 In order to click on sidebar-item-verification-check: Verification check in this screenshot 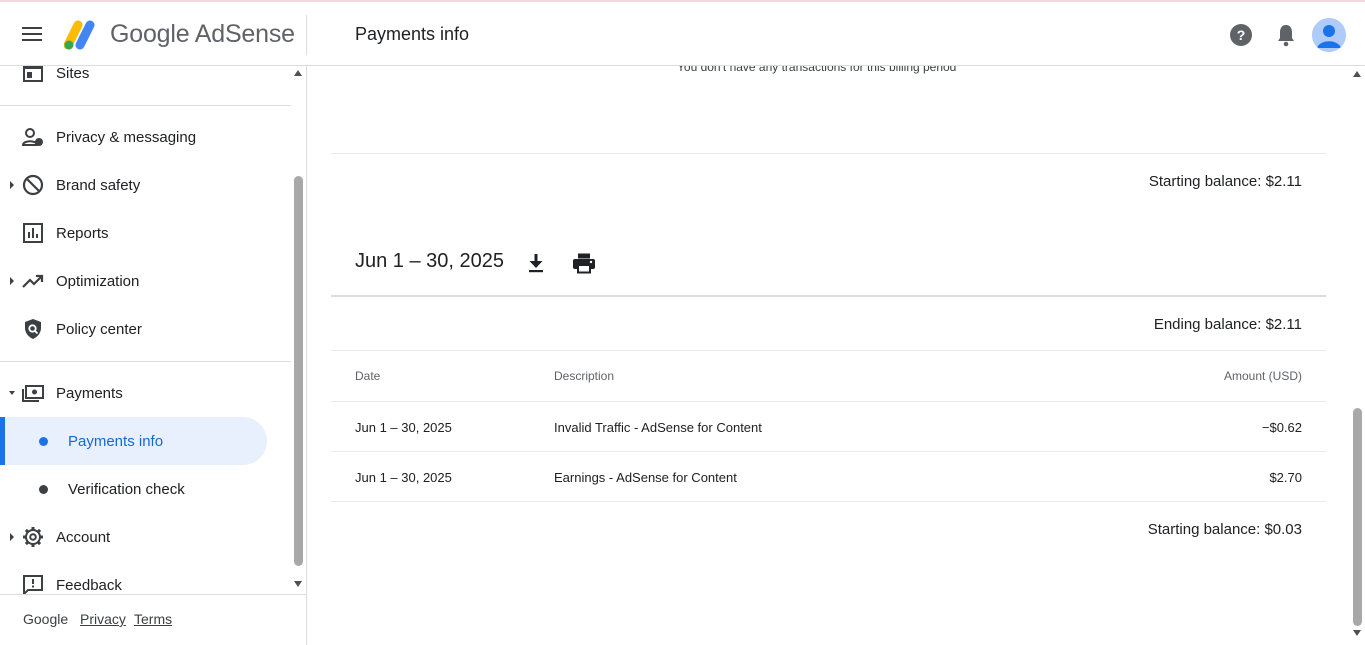, I will do `click(145, 489)`.